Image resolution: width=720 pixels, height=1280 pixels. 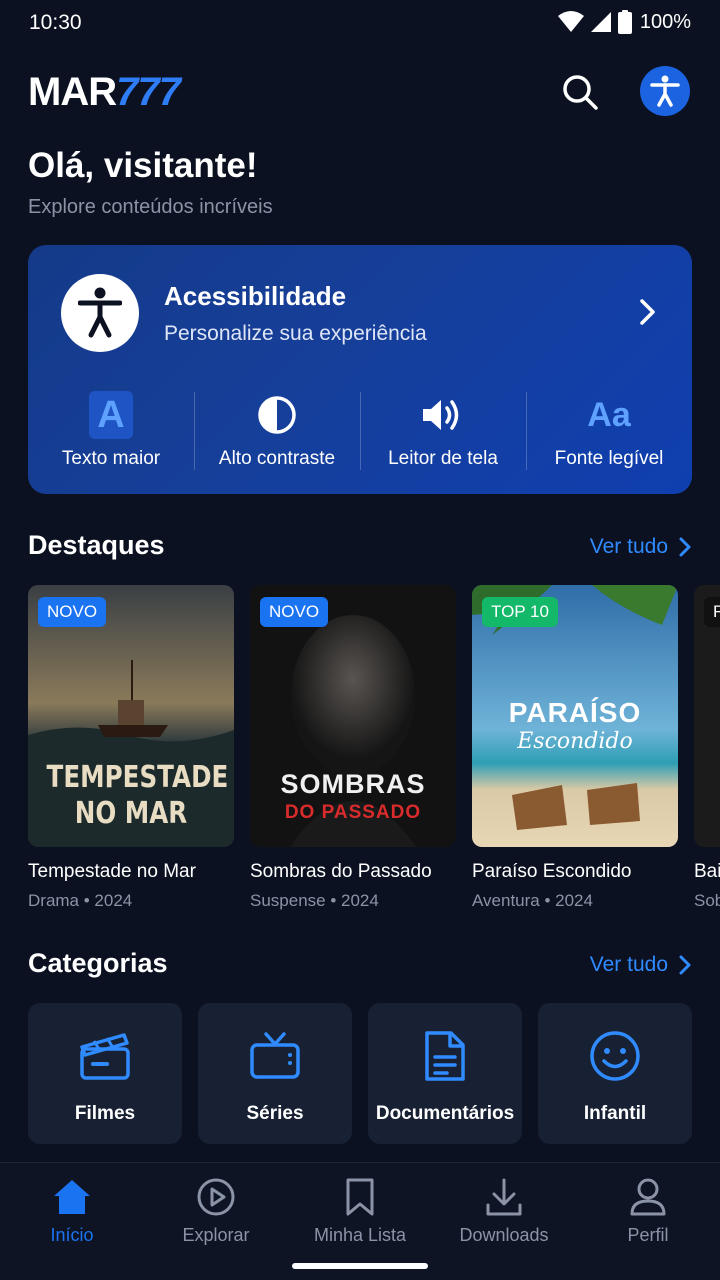 What do you see at coordinates (216, 1235) in the screenshot?
I see `nav-label: Explorar` at bounding box center [216, 1235].